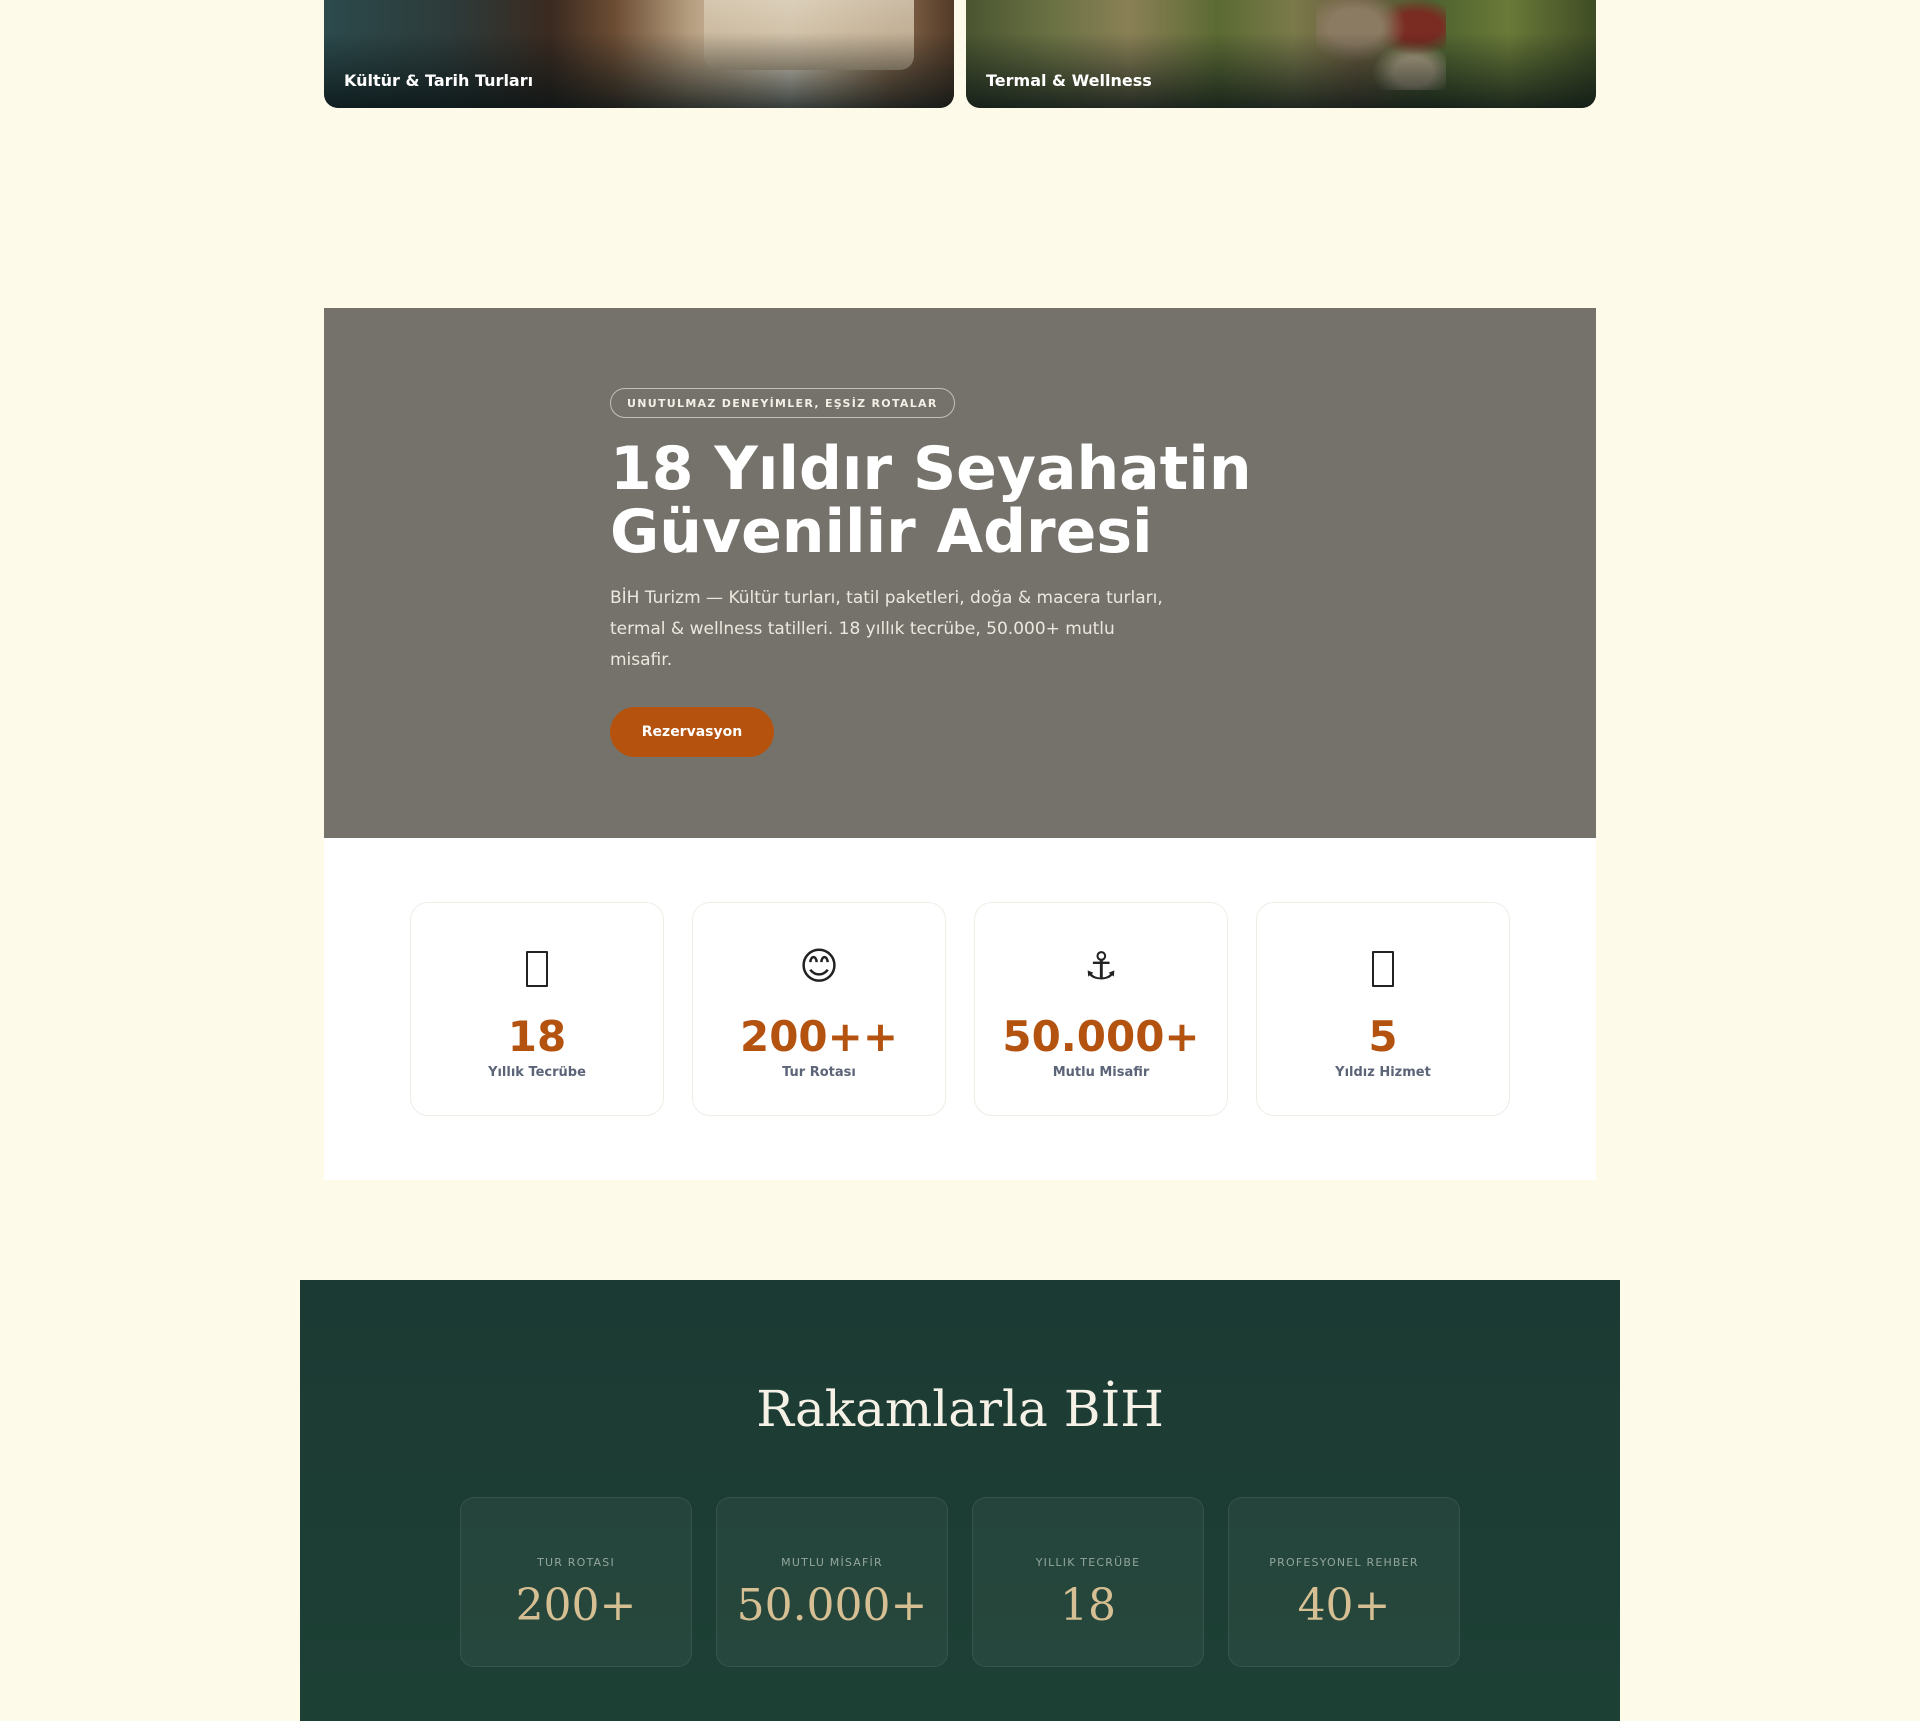  I want to click on numbers-title: Rakamlarla BİH, so click(960, 1409).